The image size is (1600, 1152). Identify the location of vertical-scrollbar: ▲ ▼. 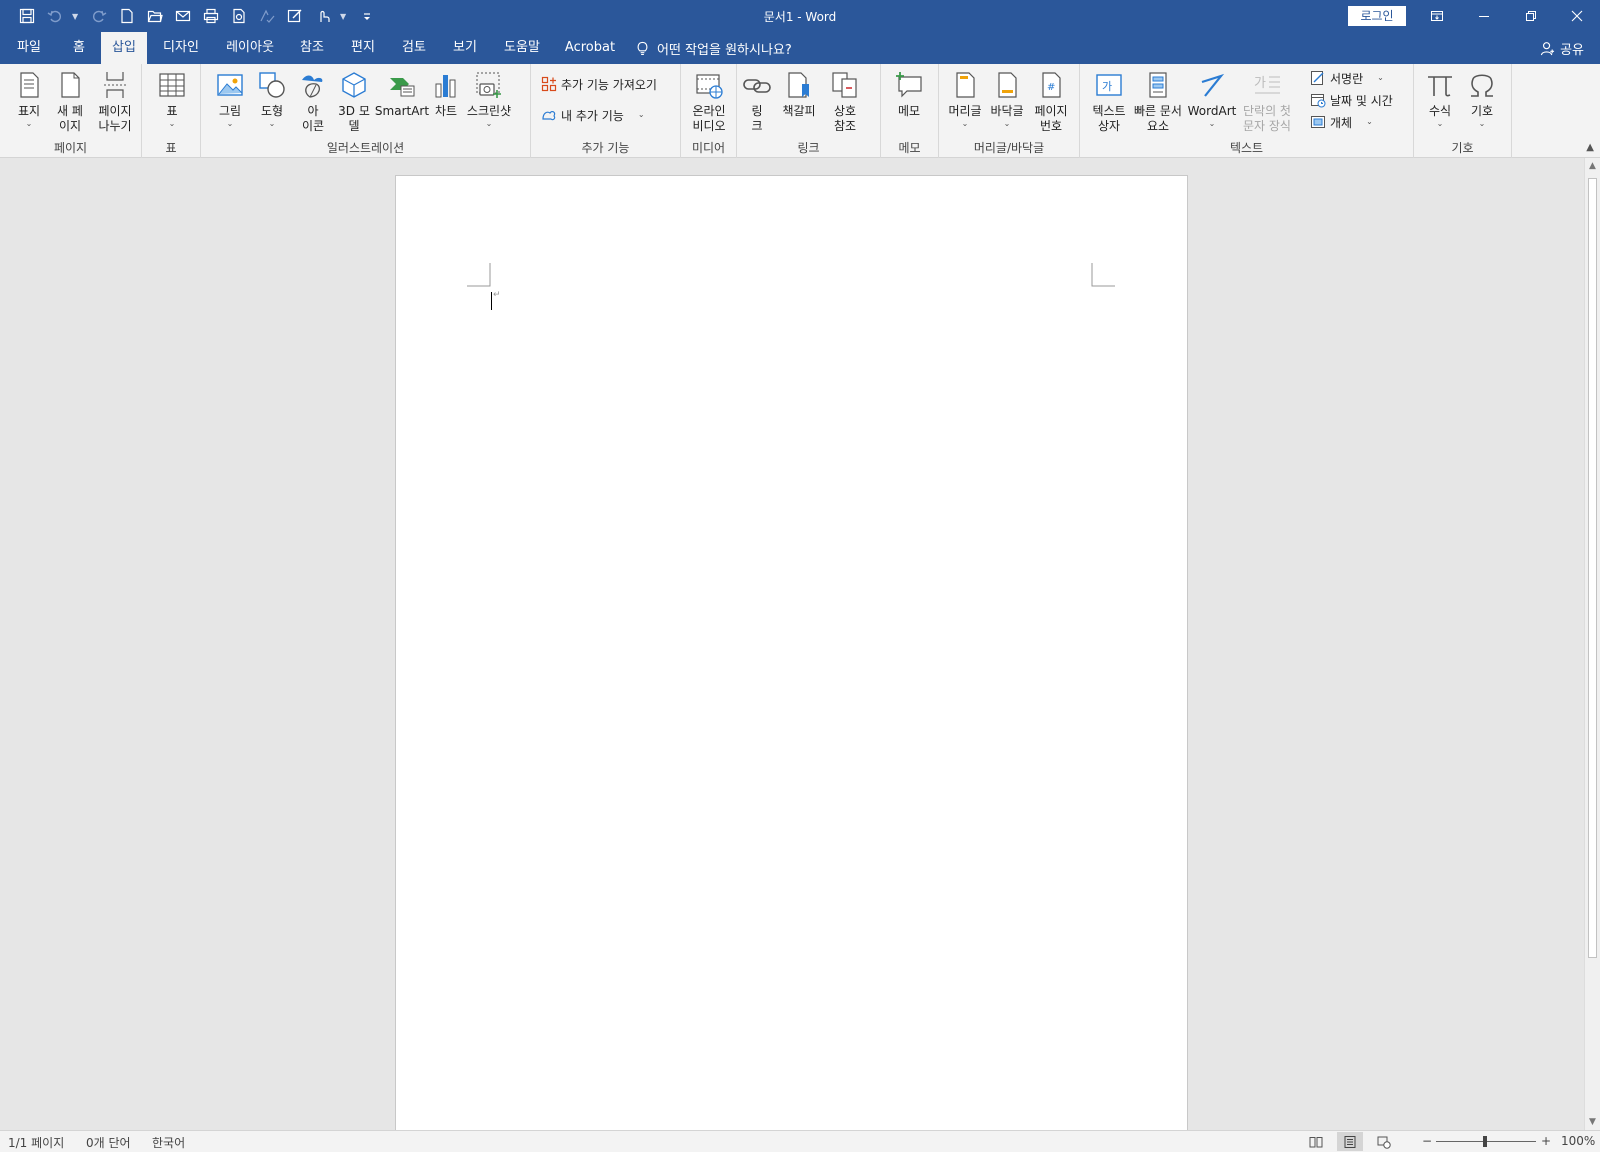
(1592, 644).